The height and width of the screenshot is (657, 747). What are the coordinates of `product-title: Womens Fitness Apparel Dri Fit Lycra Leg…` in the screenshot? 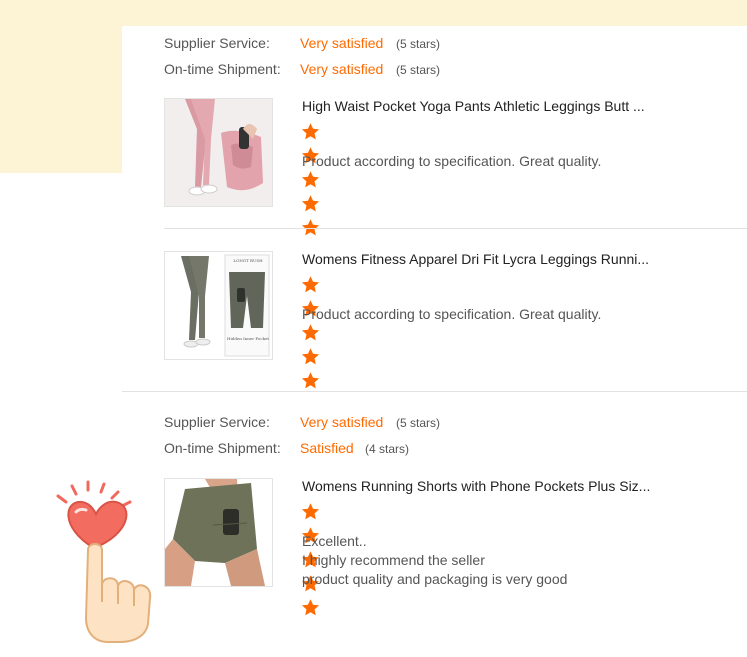 It's located at (492, 259).